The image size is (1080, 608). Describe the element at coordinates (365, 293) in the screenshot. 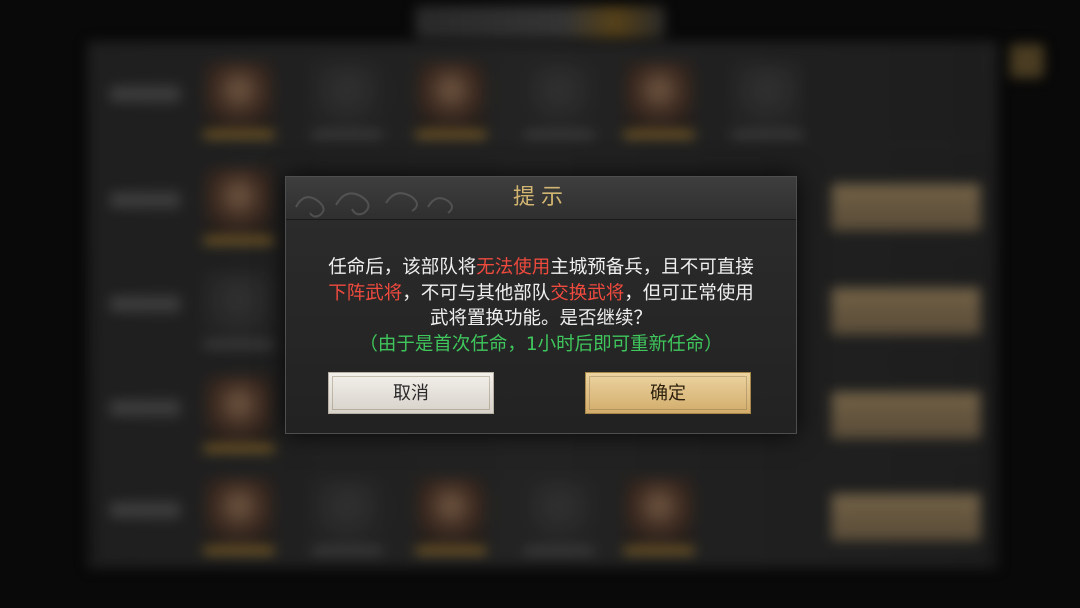

I see `warning-text: 下阵武将` at that location.